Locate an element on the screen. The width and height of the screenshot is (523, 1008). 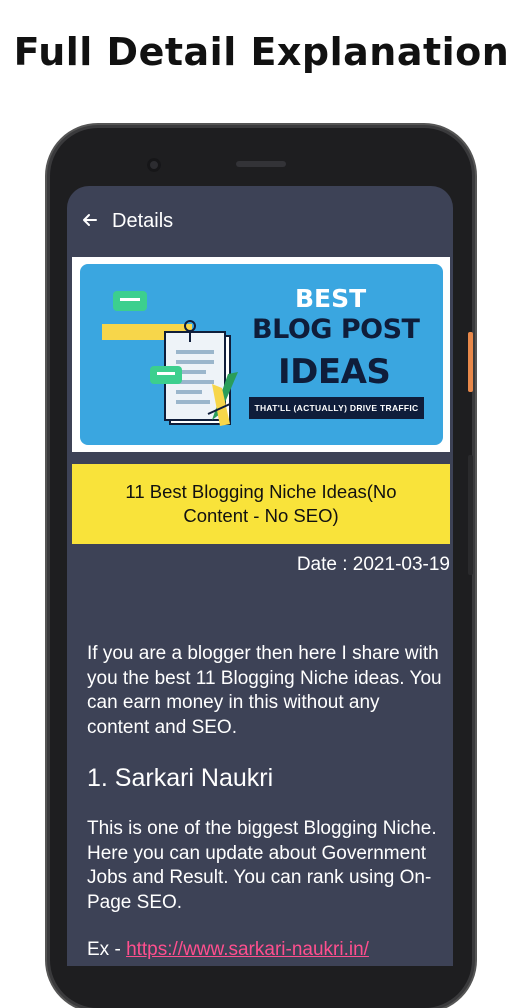
earpiece-speaker is located at coordinates (261, 164).